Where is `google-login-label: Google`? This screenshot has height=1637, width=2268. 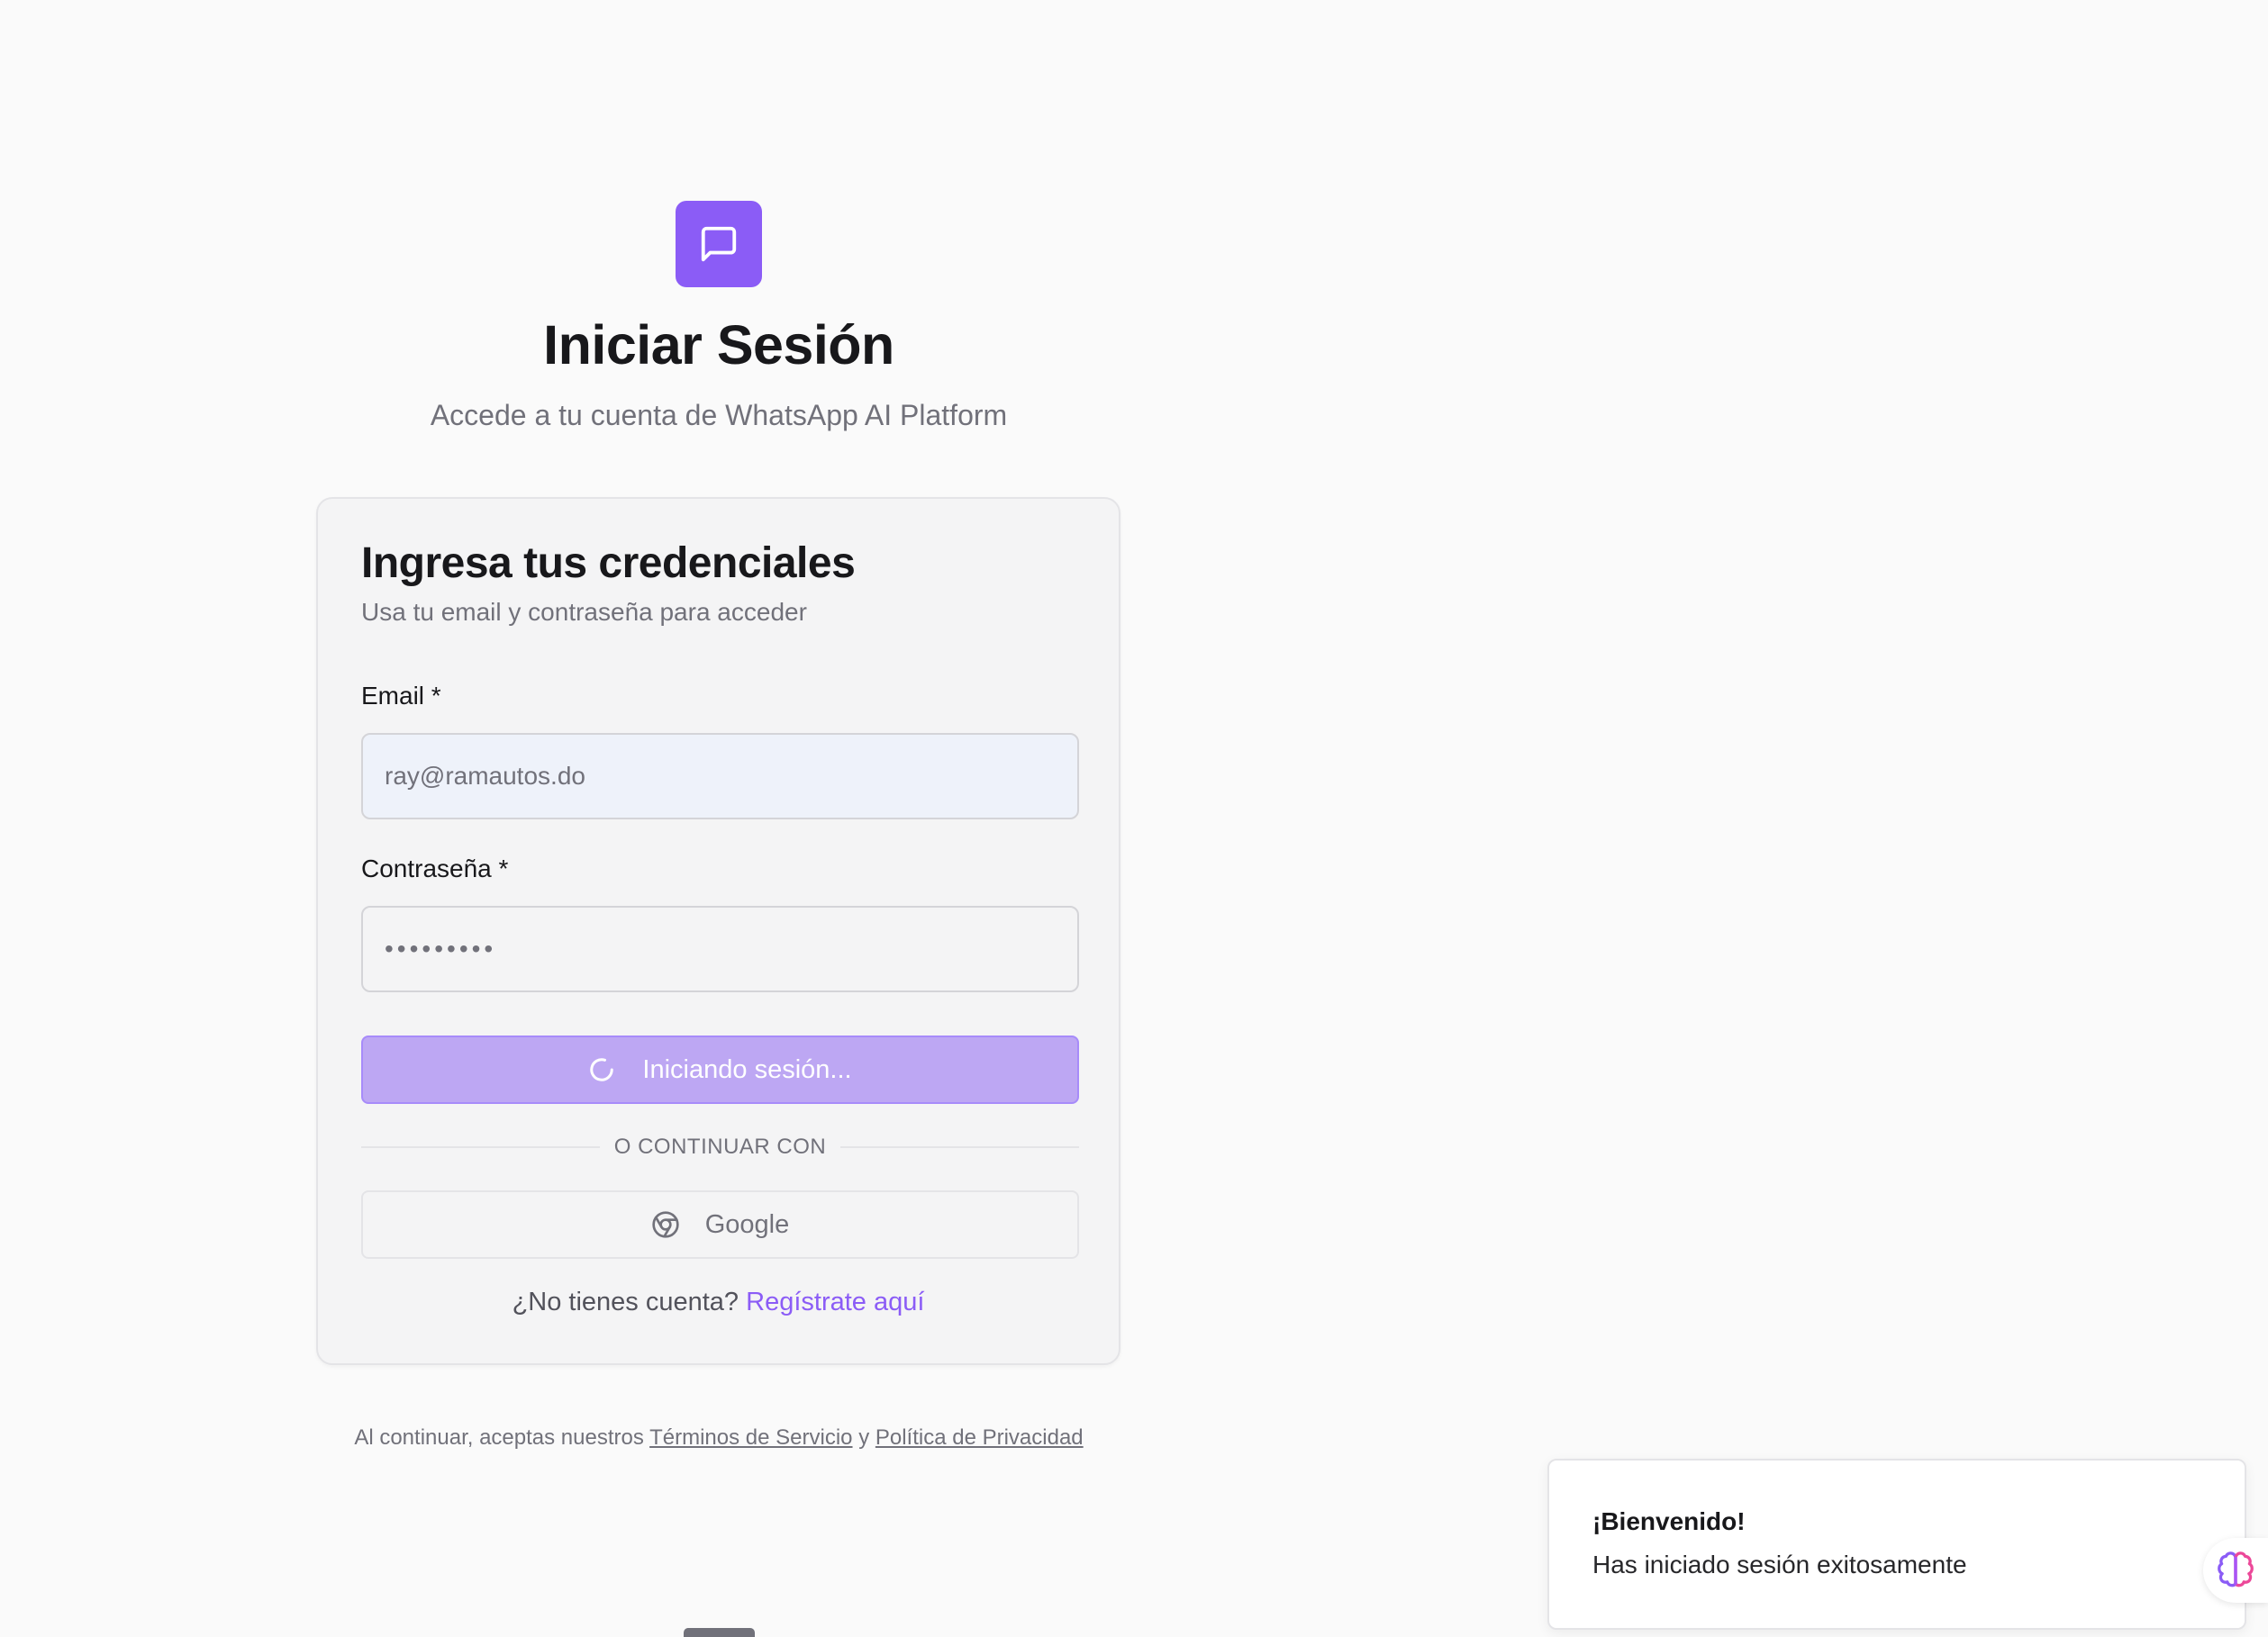
google-login-label: Google is located at coordinates (747, 1224).